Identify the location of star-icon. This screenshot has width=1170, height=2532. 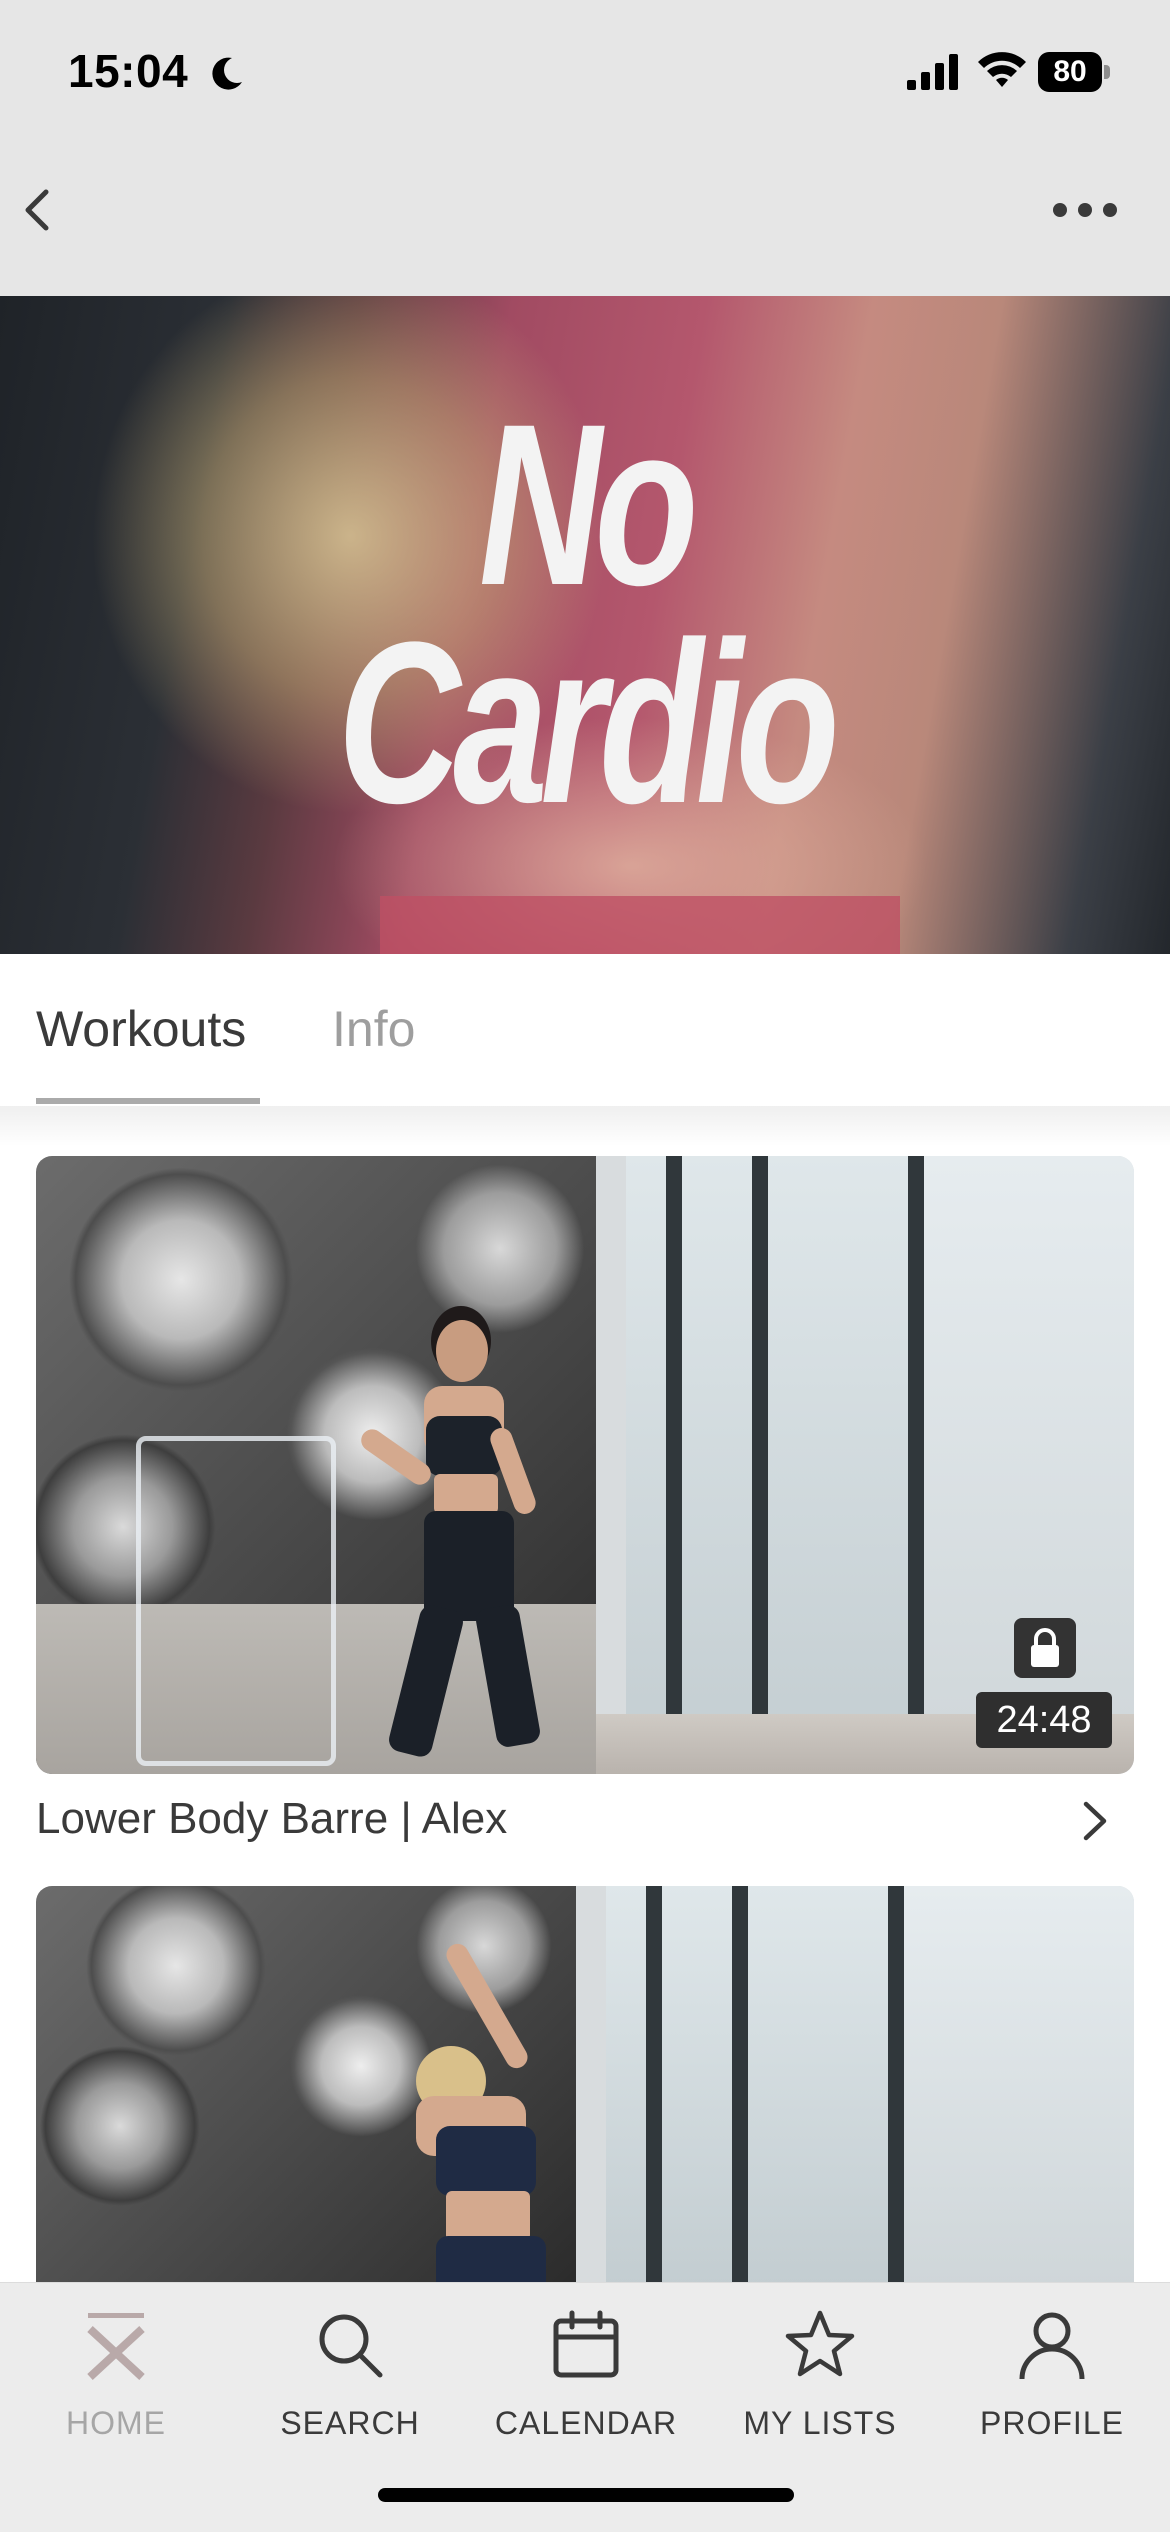
(820, 2343).